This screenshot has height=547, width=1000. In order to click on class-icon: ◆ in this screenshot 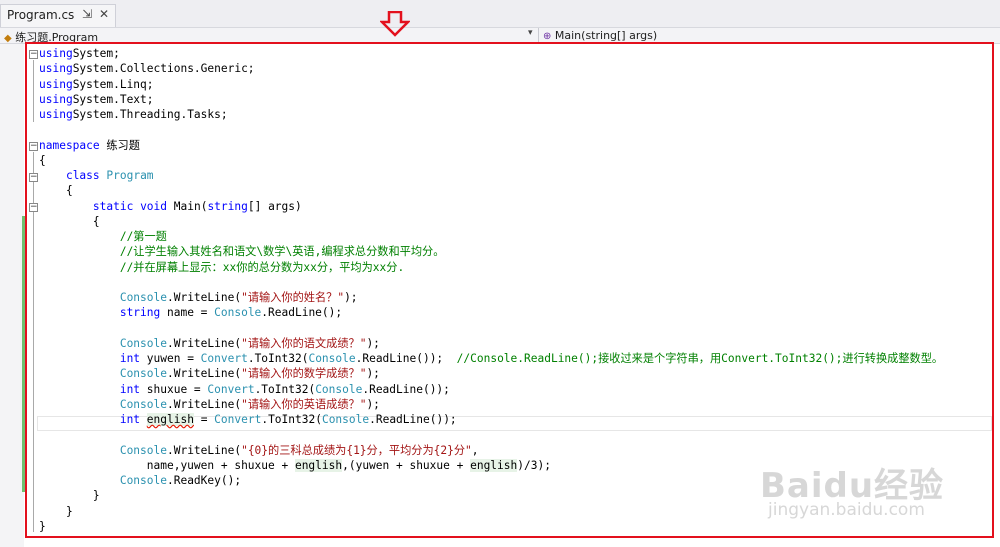, I will do `click(8, 38)`.